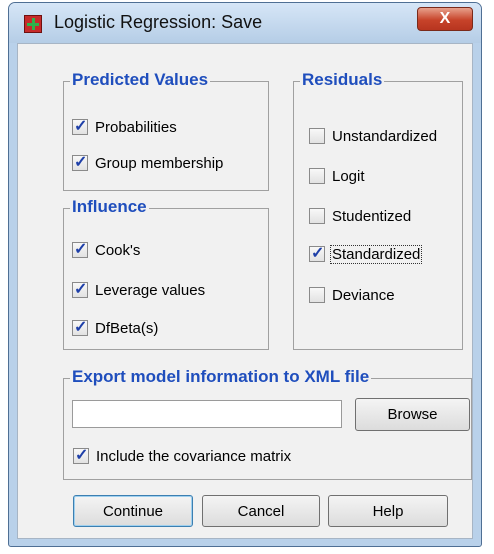 This screenshot has height=554, width=494. I want to click on standardized-checkbox: Standardized, so click(366, 254).